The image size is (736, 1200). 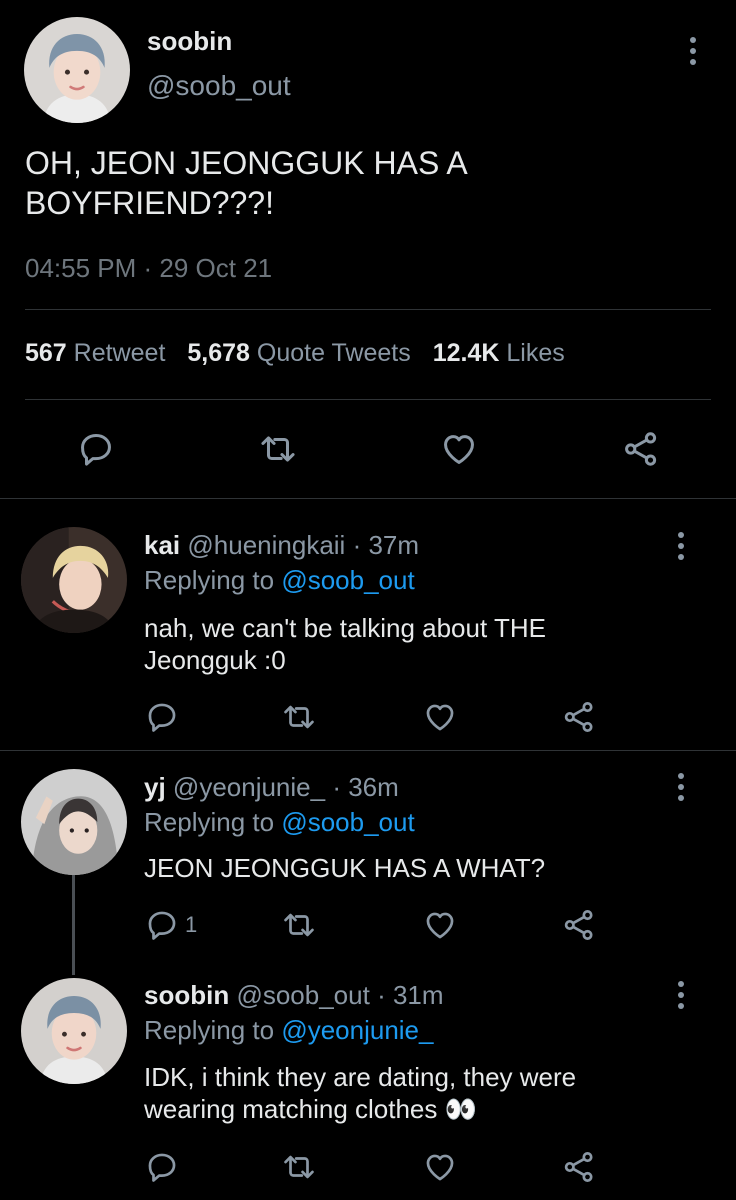 What do you see at coordinates (95, 353) in the screenshot?
I see `retweet-stat: 567 Retweet` at bounding box center [95, 353].